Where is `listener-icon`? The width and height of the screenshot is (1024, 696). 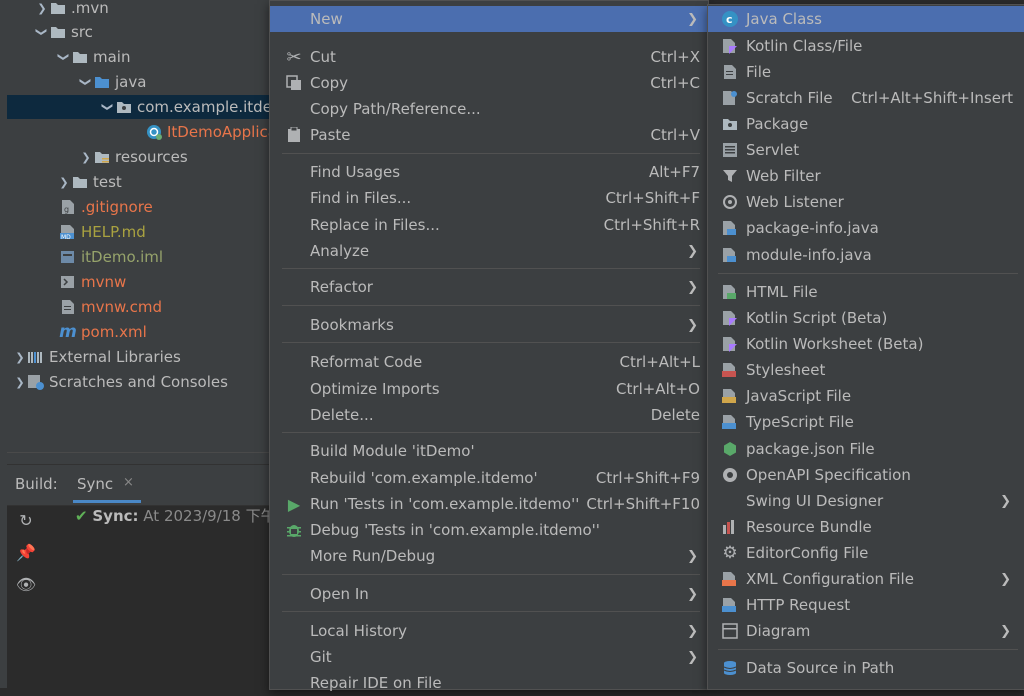
listener-icon is located at coordinates (730, 202).